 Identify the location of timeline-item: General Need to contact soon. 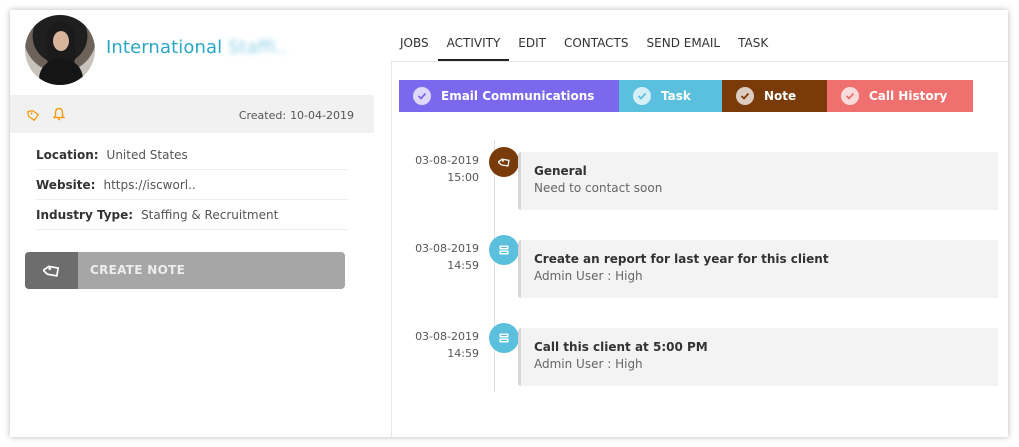
(758, 181).